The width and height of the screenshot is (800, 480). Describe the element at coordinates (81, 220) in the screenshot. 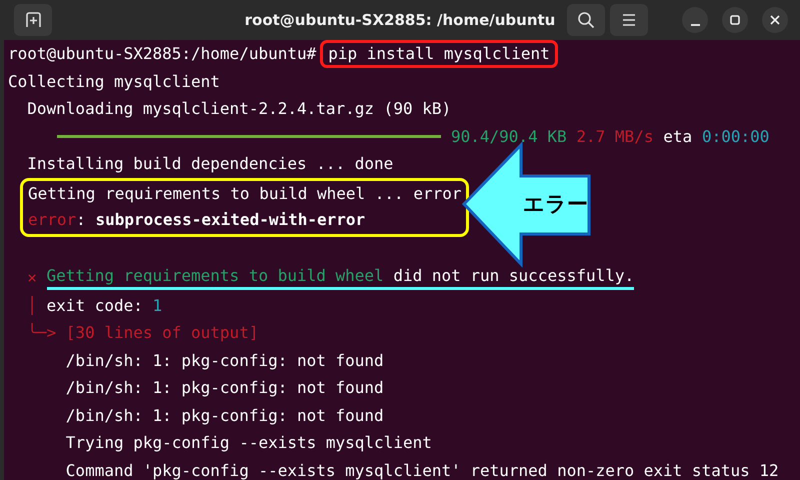

I see `terminal-text: :` at that location.